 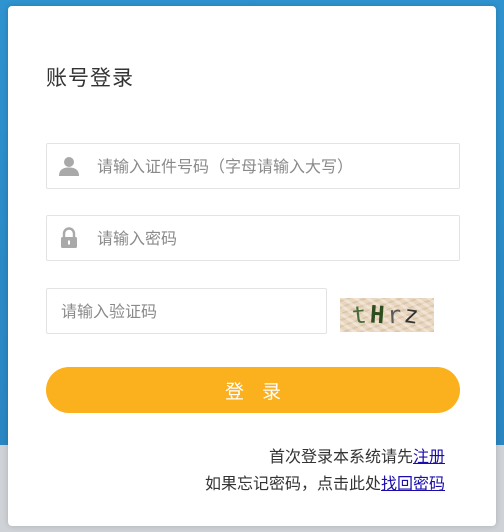 I want to click on forgot-line: 如果忘记密码，点击此处找回密码, so click(x=325, y=483).